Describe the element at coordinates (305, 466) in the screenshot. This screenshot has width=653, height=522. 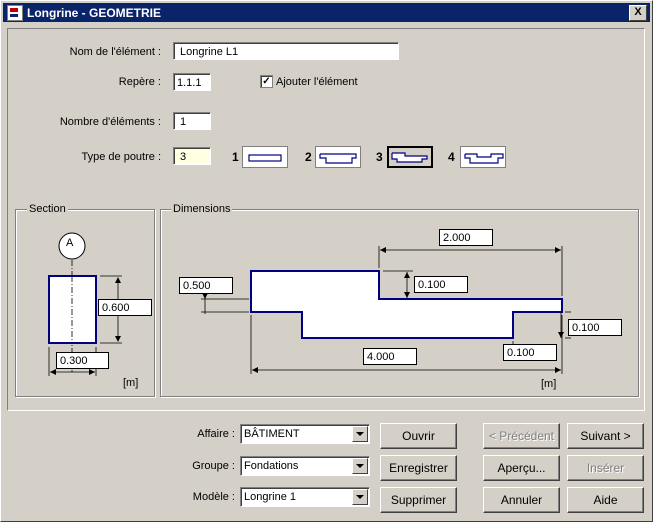
I see `groupe-select: Fondations` at that location.